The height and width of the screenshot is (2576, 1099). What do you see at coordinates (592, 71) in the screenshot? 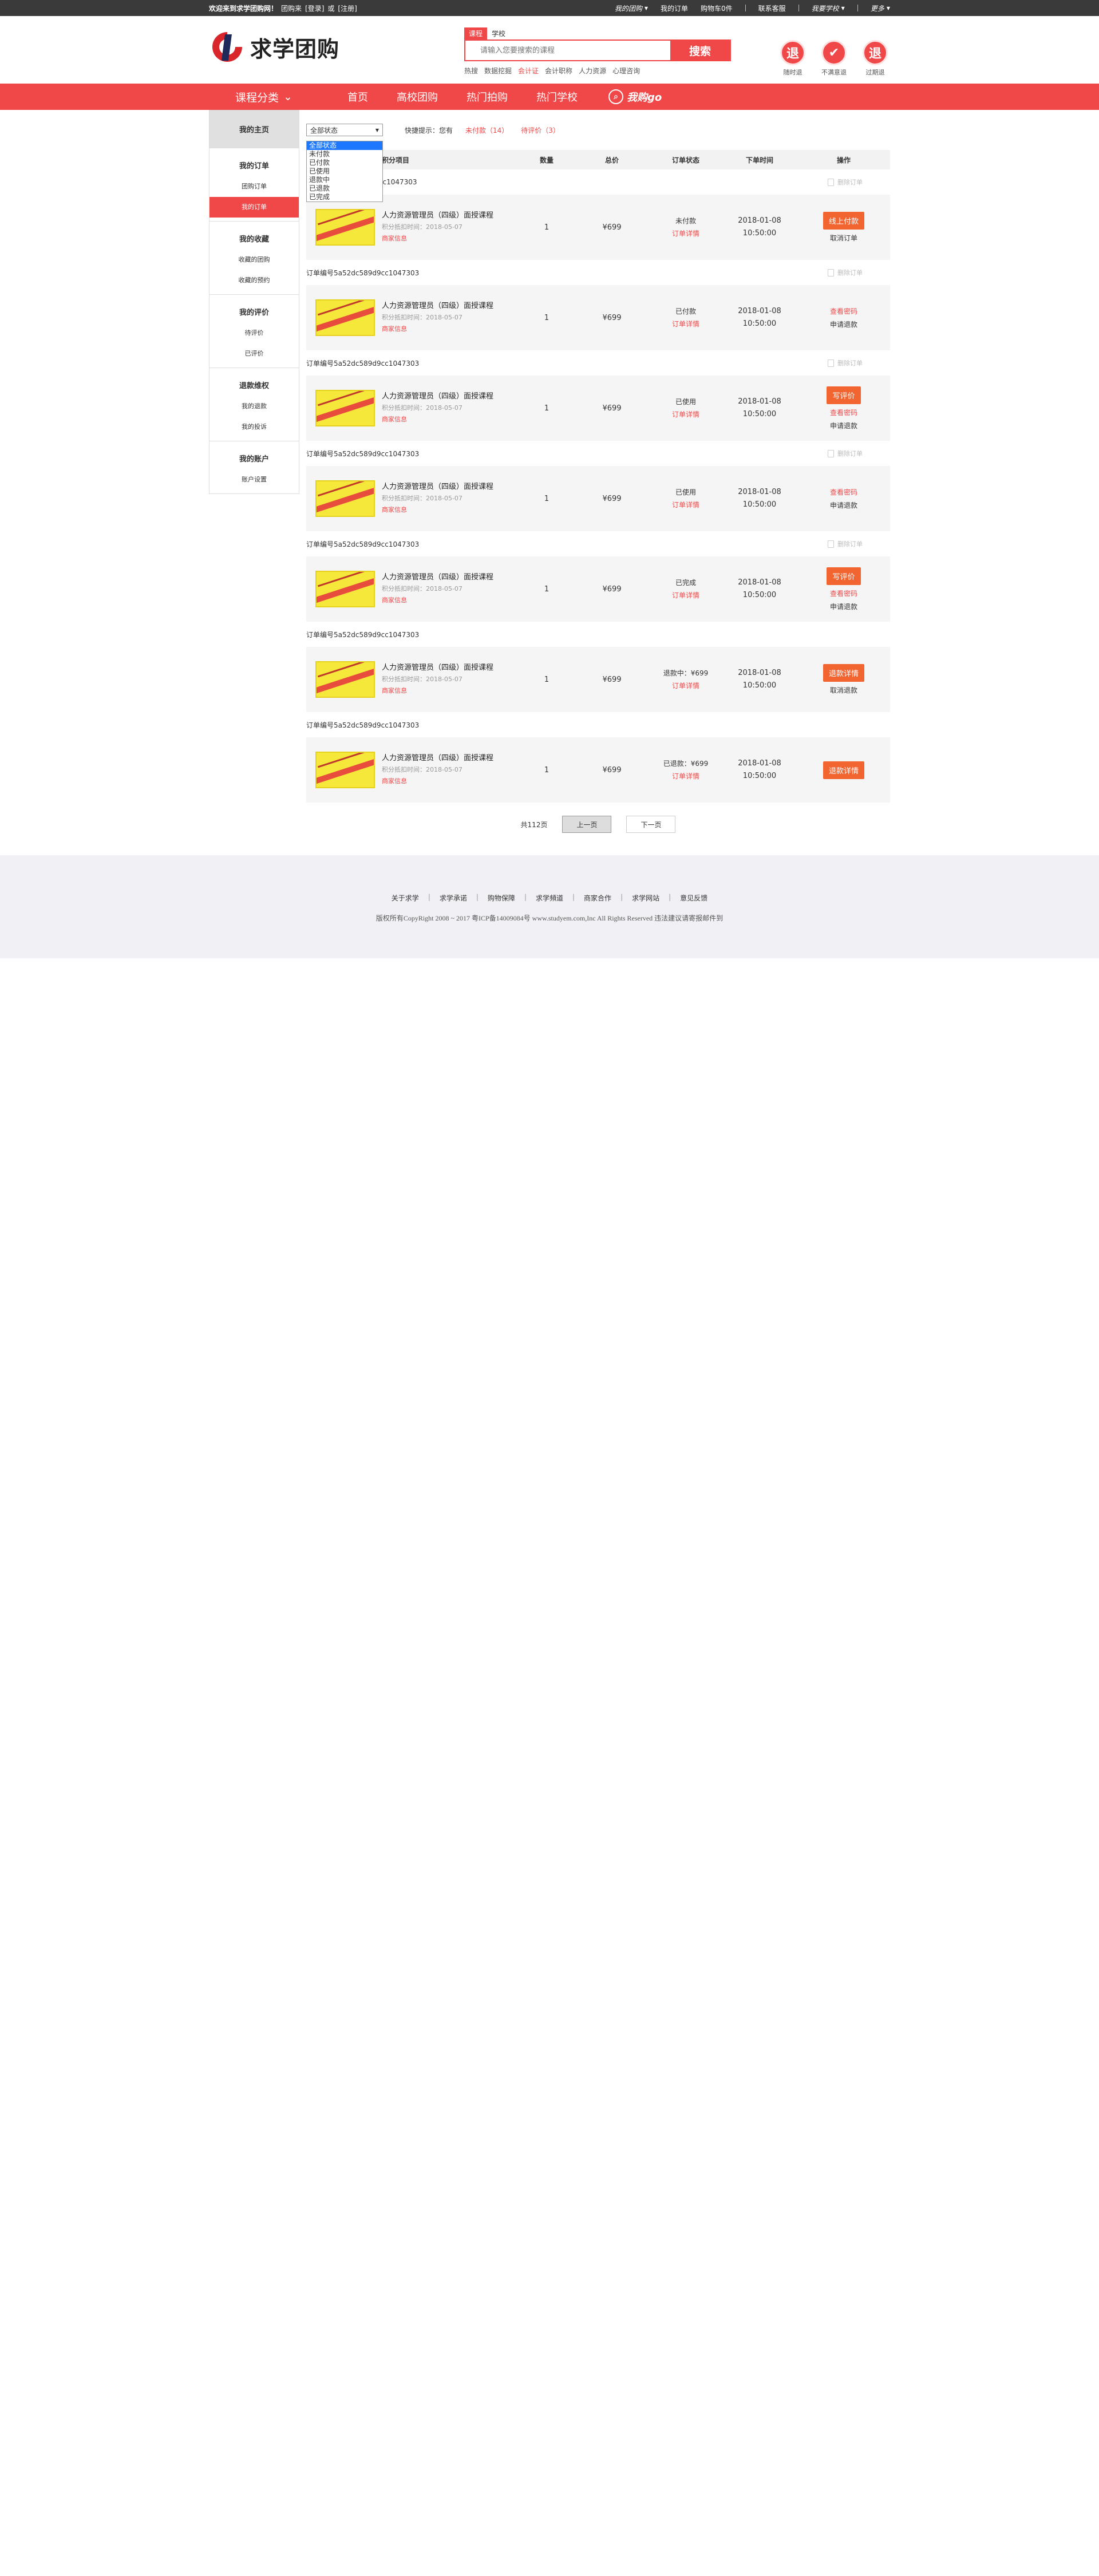
I see `hot-link: 人力资源` at bounding box center [592, 71].